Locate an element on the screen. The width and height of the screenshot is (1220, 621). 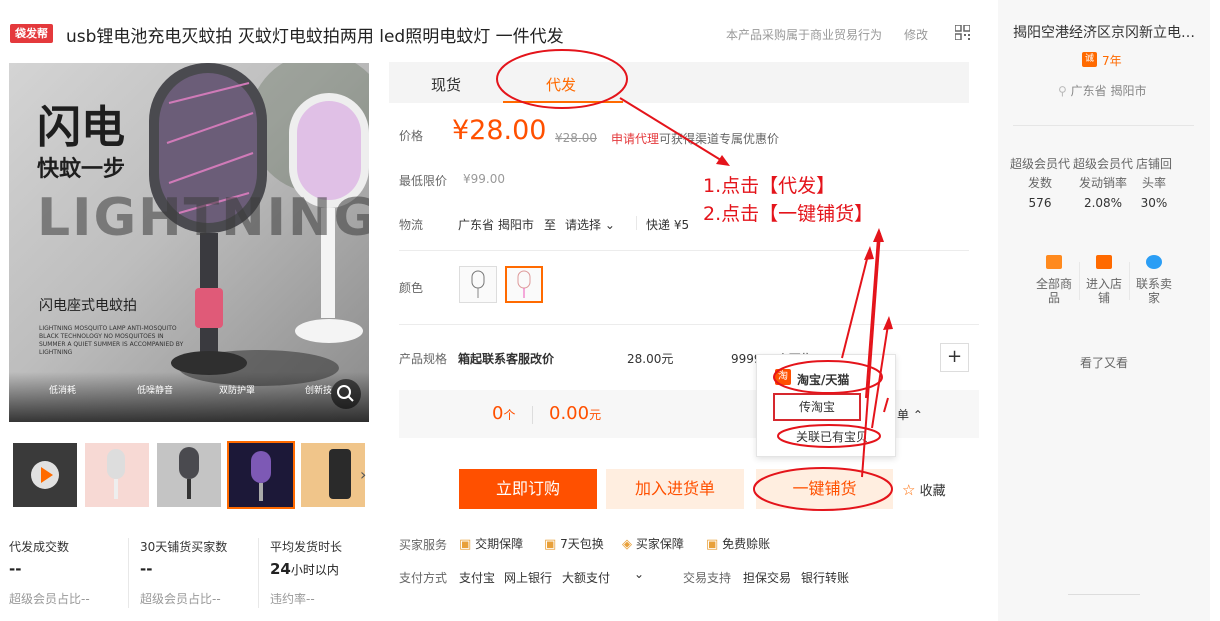
sidebar-stat-value-3: 30% is located at coordinates (1154, 203).